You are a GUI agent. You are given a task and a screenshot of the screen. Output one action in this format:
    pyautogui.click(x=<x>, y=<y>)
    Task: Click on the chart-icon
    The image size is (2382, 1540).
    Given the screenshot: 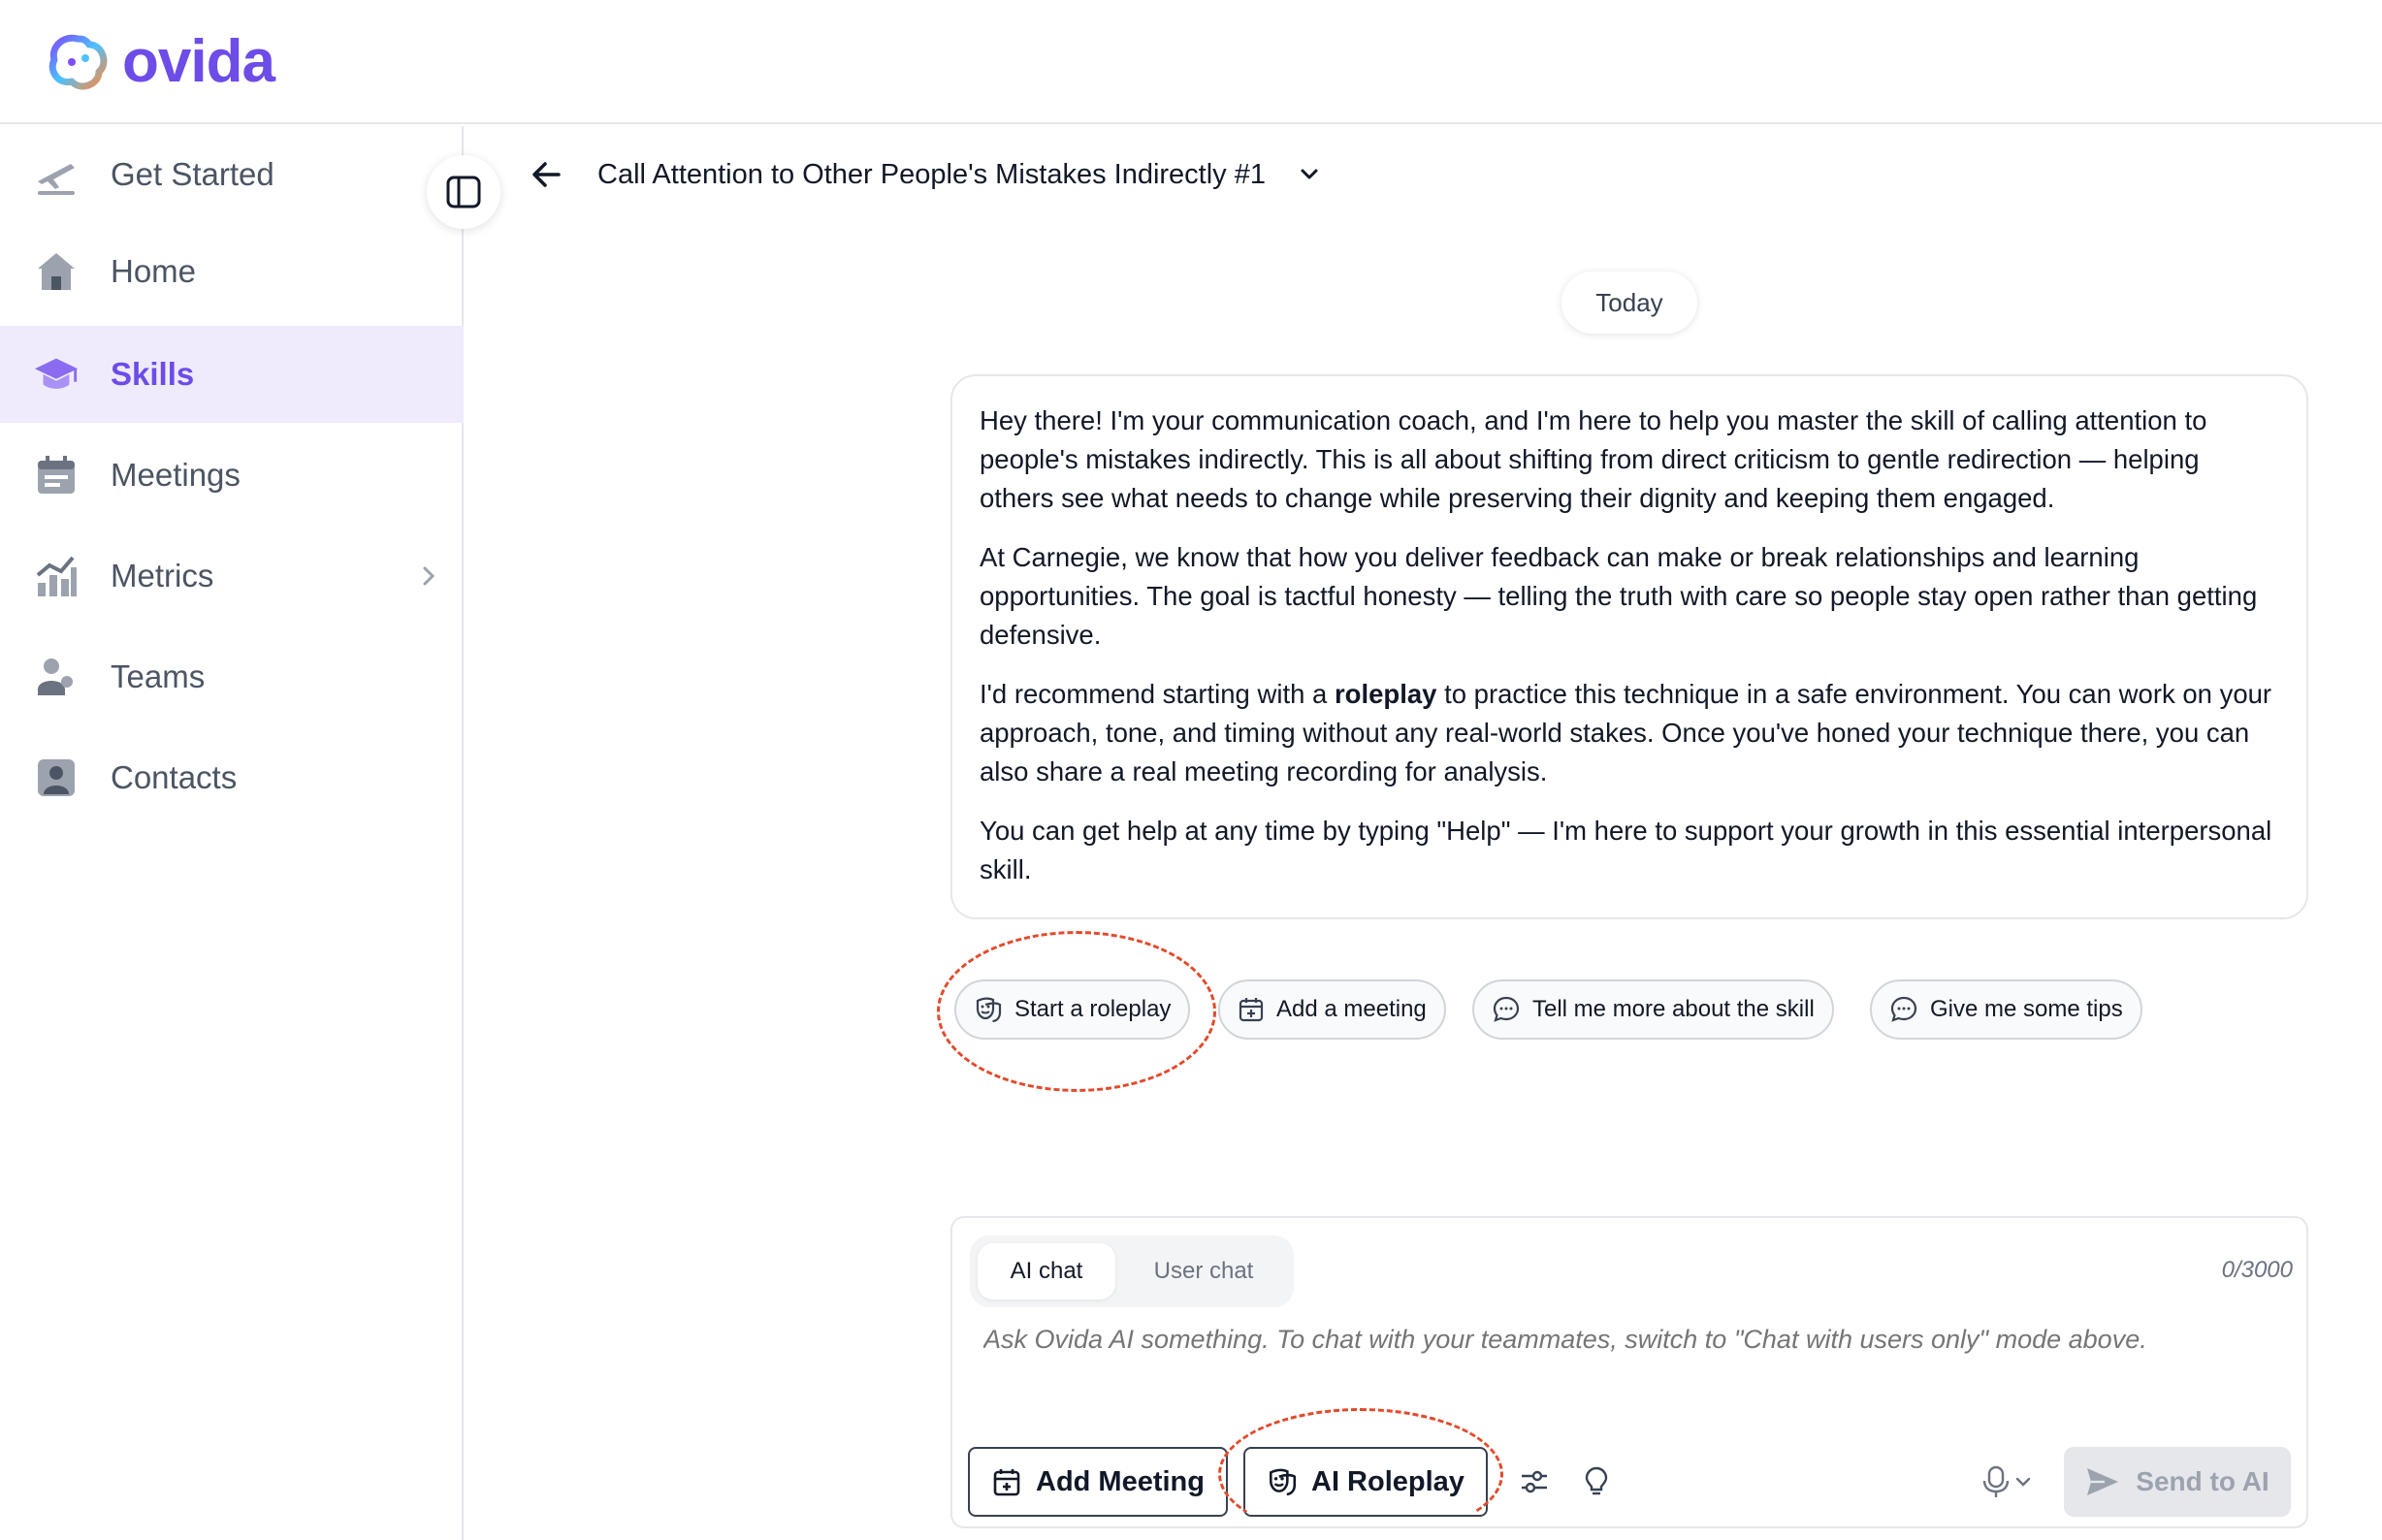 What is the action you would take?
    pyautogui.click(x=56, y=576)
    